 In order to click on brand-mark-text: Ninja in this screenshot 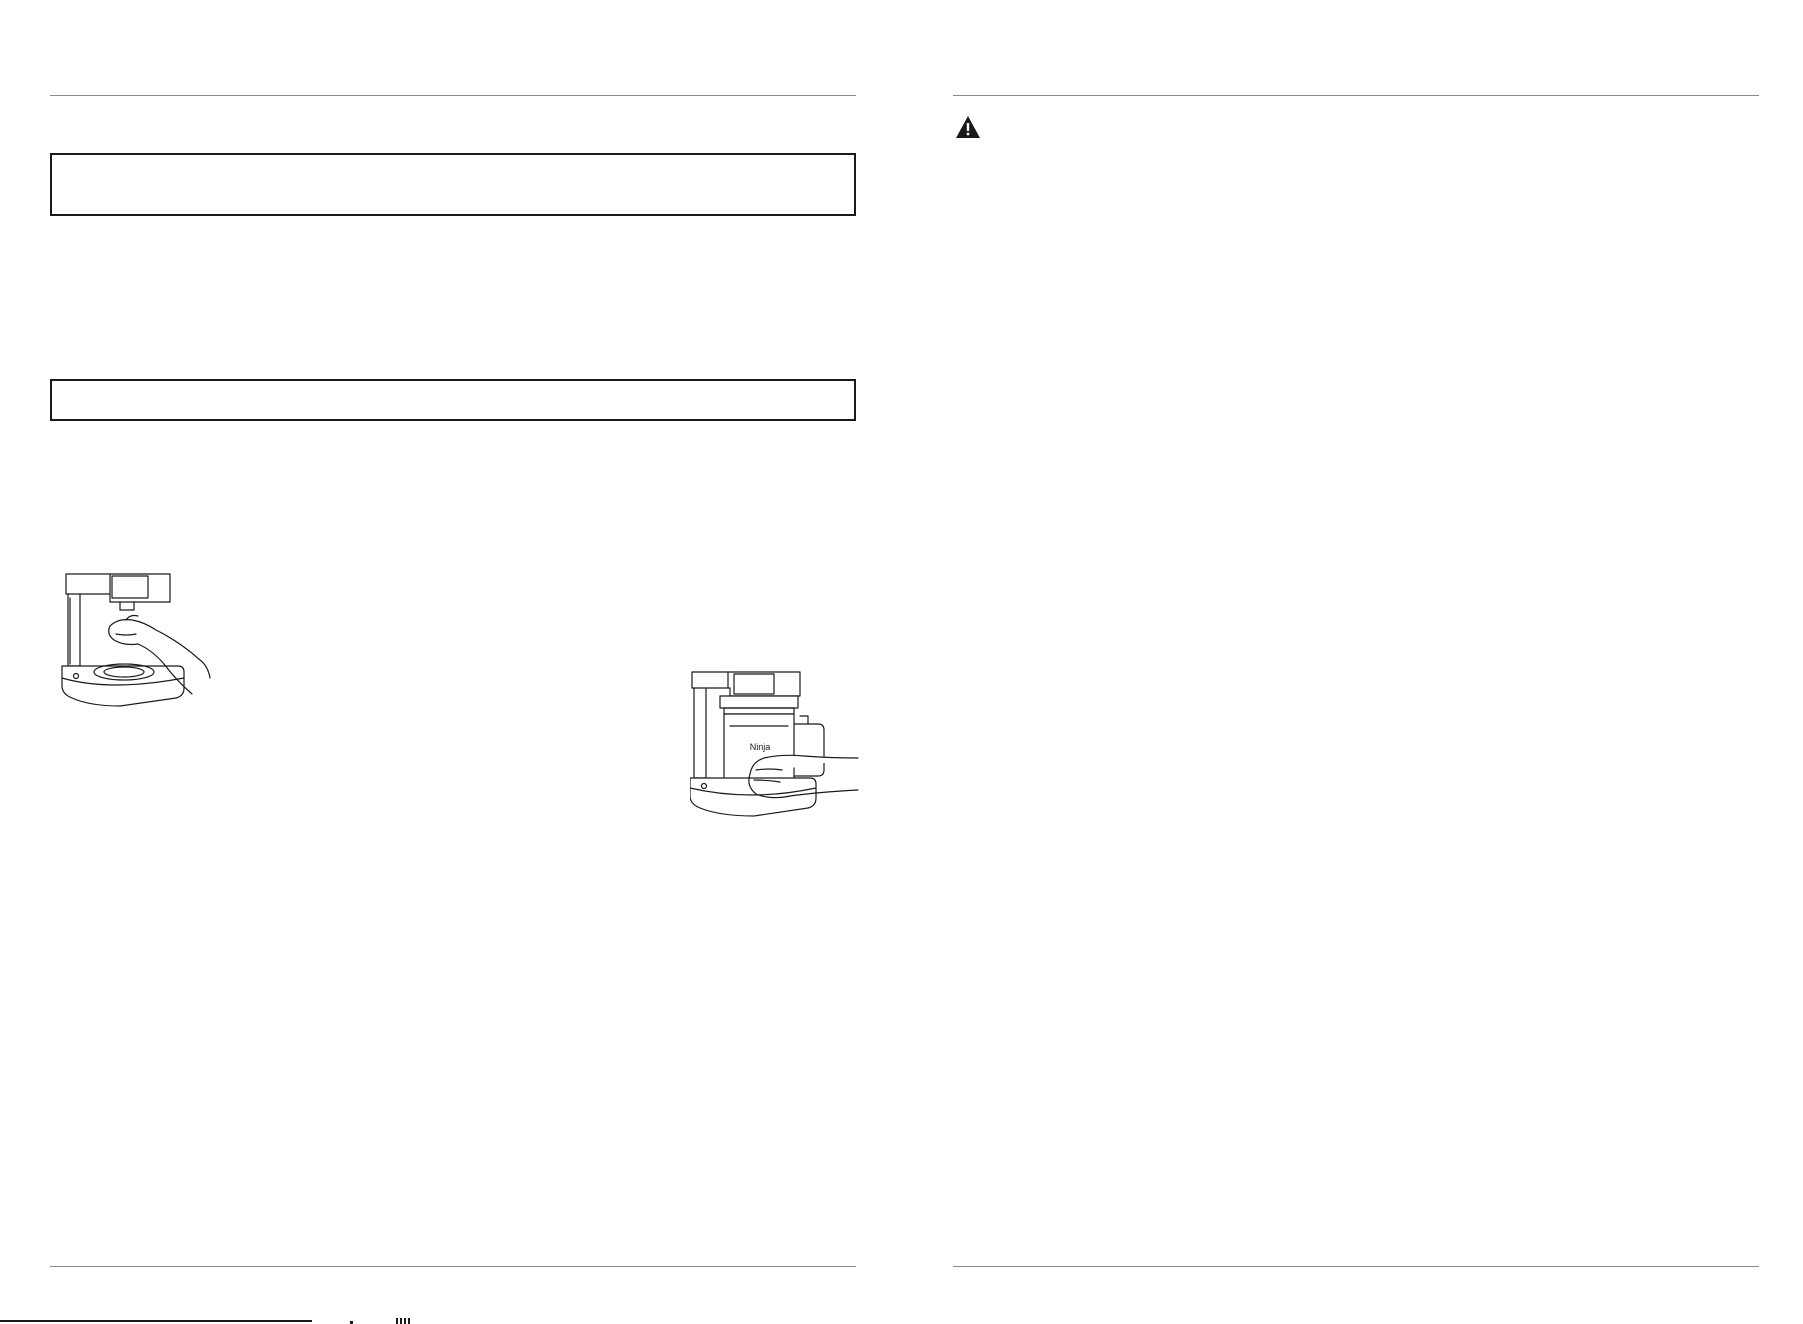, I will do `click(760, 747)`.